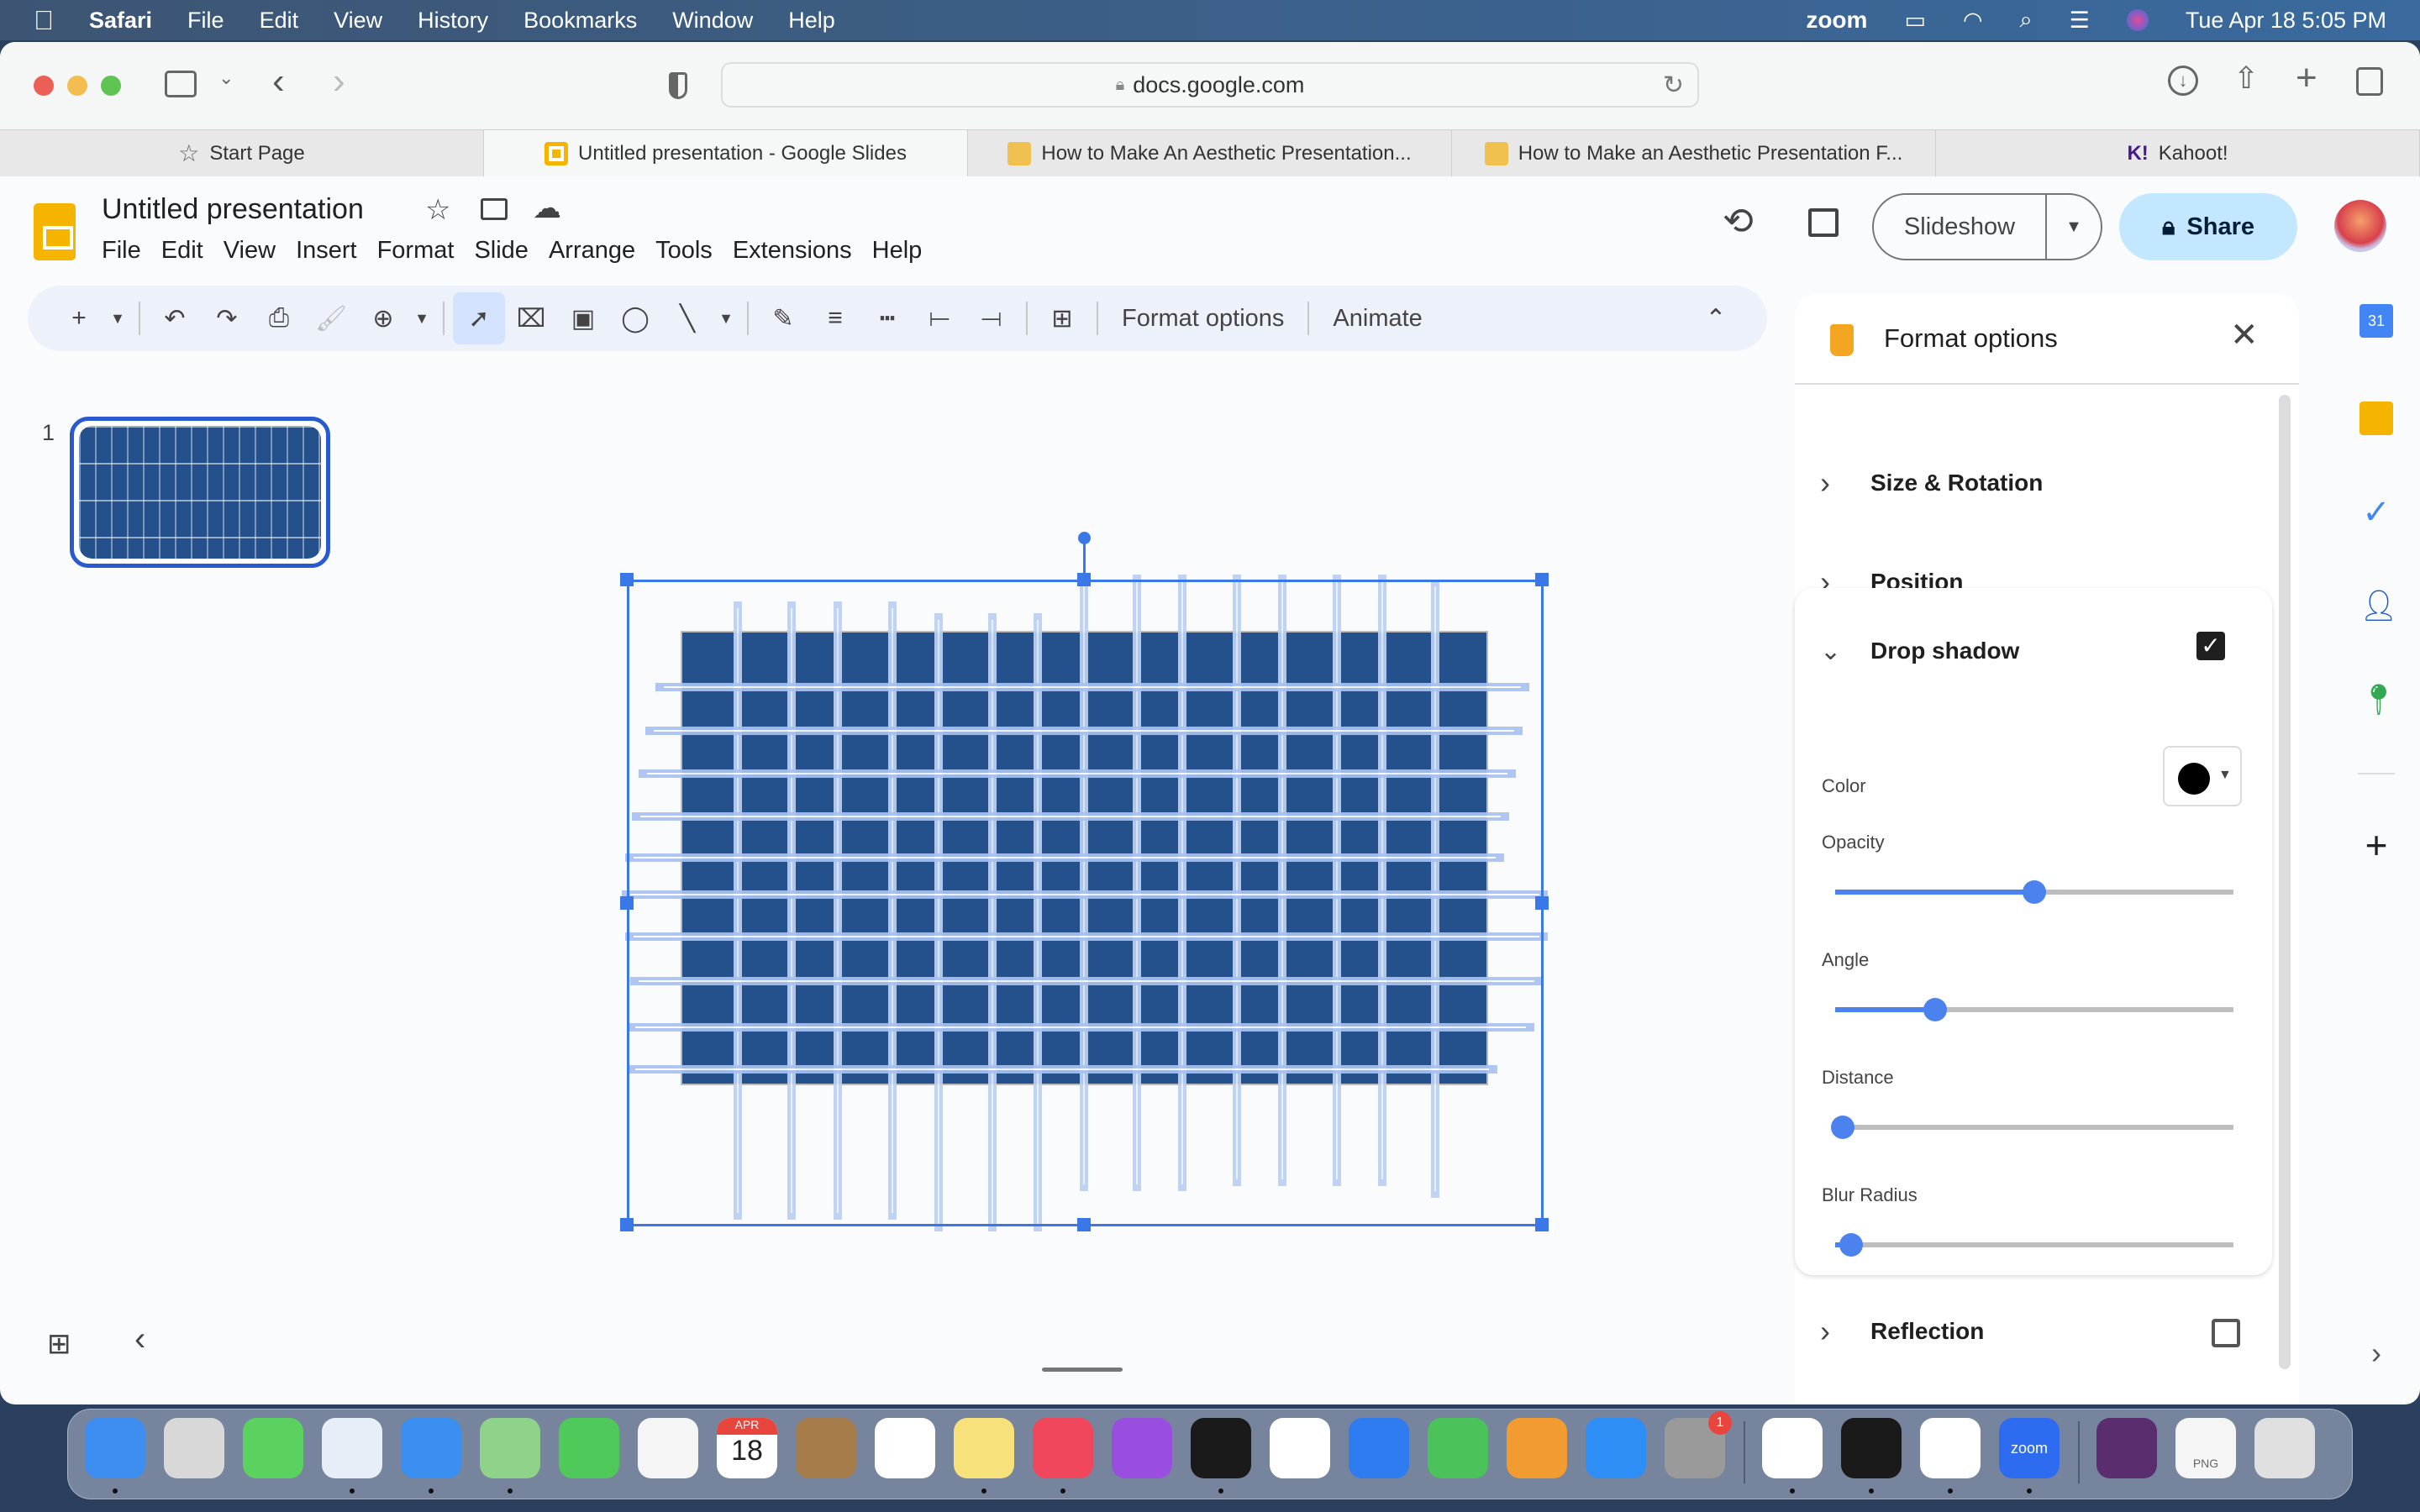  I want to click on png-file-icon: PNG, so click(2206, 1448).